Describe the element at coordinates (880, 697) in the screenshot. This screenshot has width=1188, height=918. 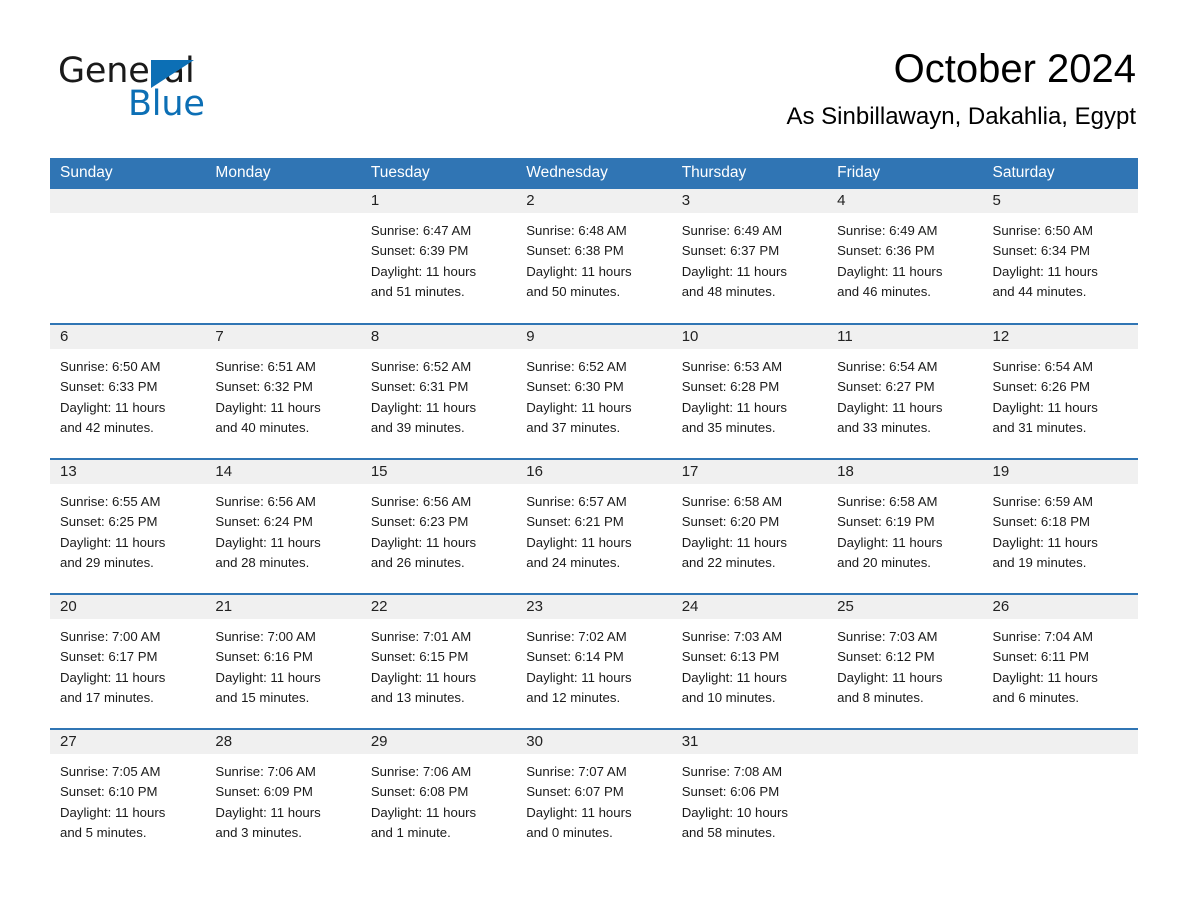
I see `day-detail-daylight2: and 8 minutes.` at that location.